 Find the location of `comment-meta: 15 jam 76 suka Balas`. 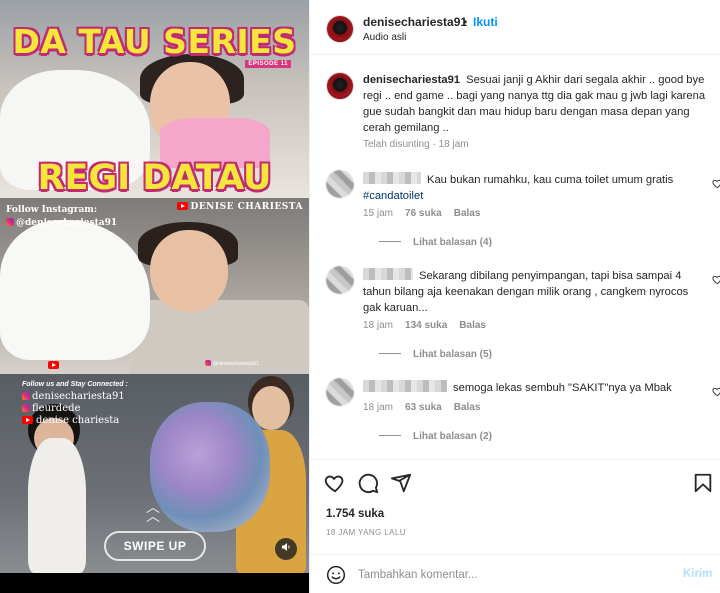

comment-meta: 15 jam 76 suka Balas is located at coordinates (427, 213).